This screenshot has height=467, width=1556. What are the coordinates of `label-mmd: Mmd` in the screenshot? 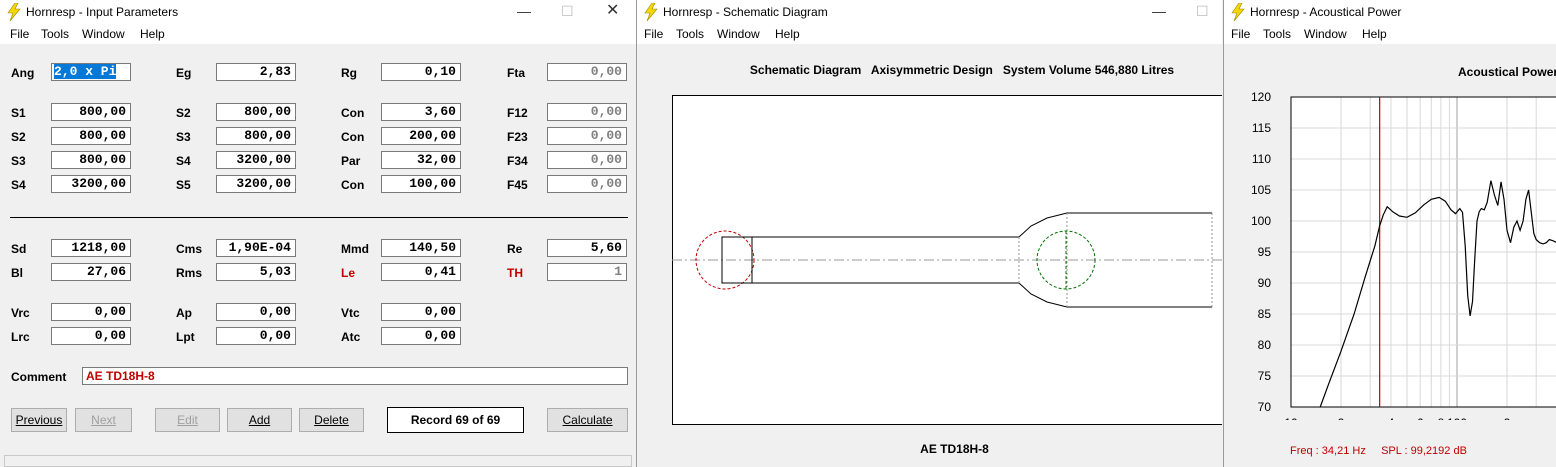 It's located at (355, 249).